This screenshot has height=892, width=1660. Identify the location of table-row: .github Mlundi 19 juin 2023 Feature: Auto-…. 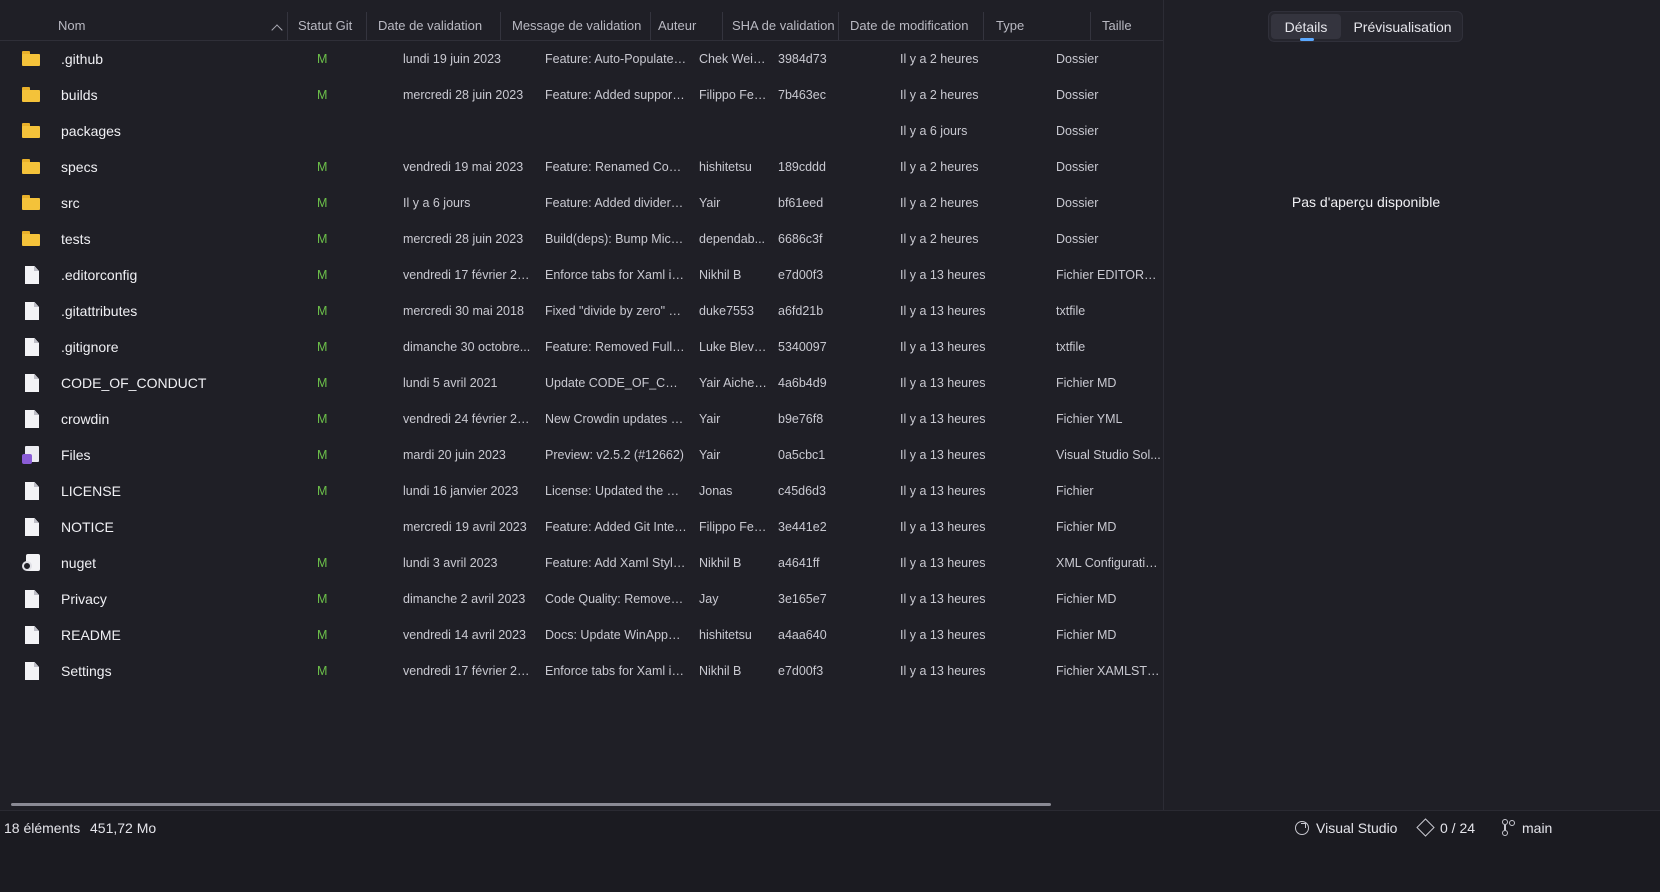
(615, 59).